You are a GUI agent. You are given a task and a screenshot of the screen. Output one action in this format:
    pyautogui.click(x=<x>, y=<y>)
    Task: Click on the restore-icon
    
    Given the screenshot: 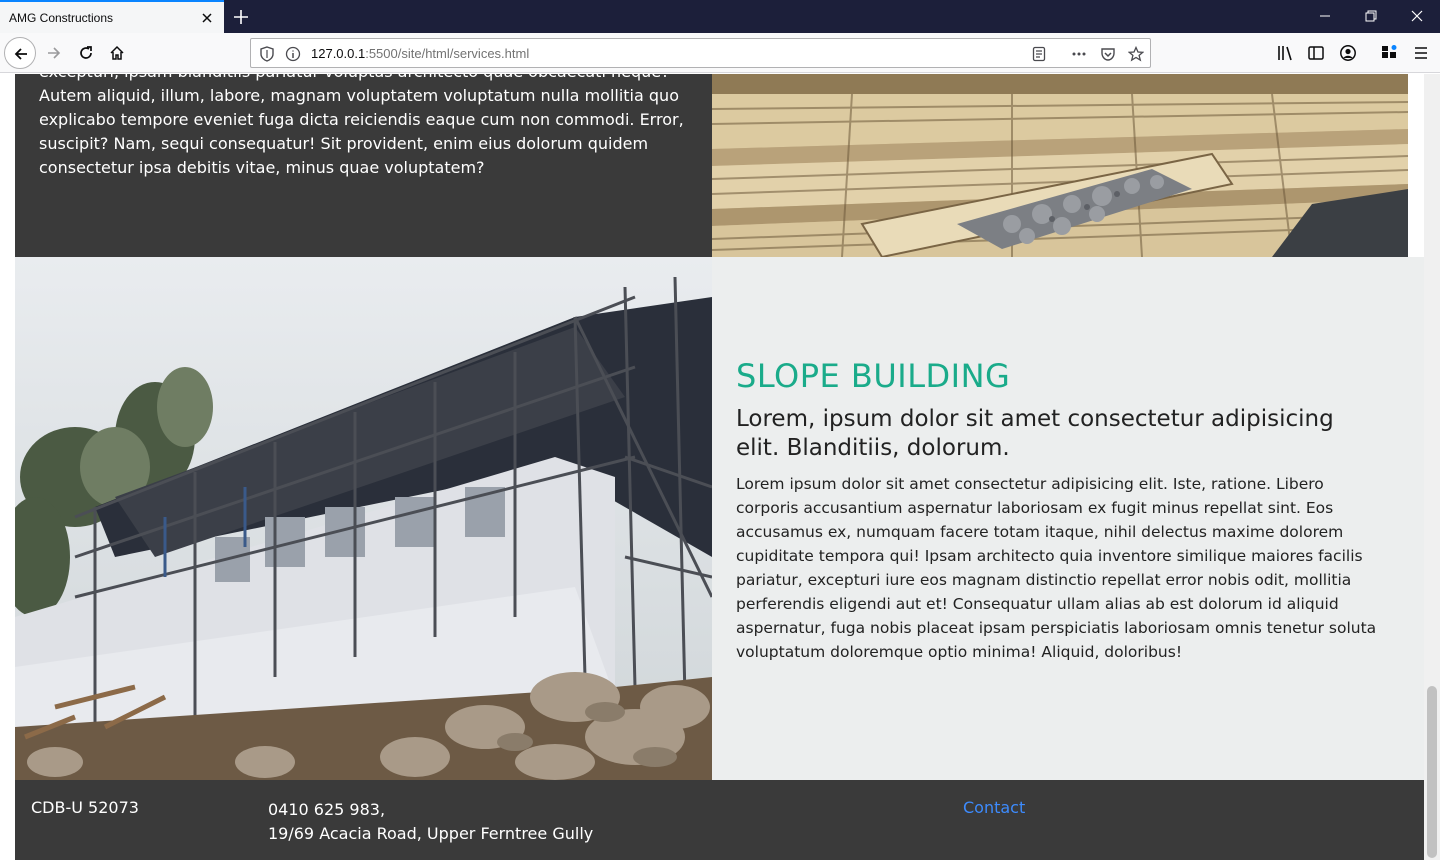 What is the action you would take?
    pyautogui.click(x=1371, y=16)
    